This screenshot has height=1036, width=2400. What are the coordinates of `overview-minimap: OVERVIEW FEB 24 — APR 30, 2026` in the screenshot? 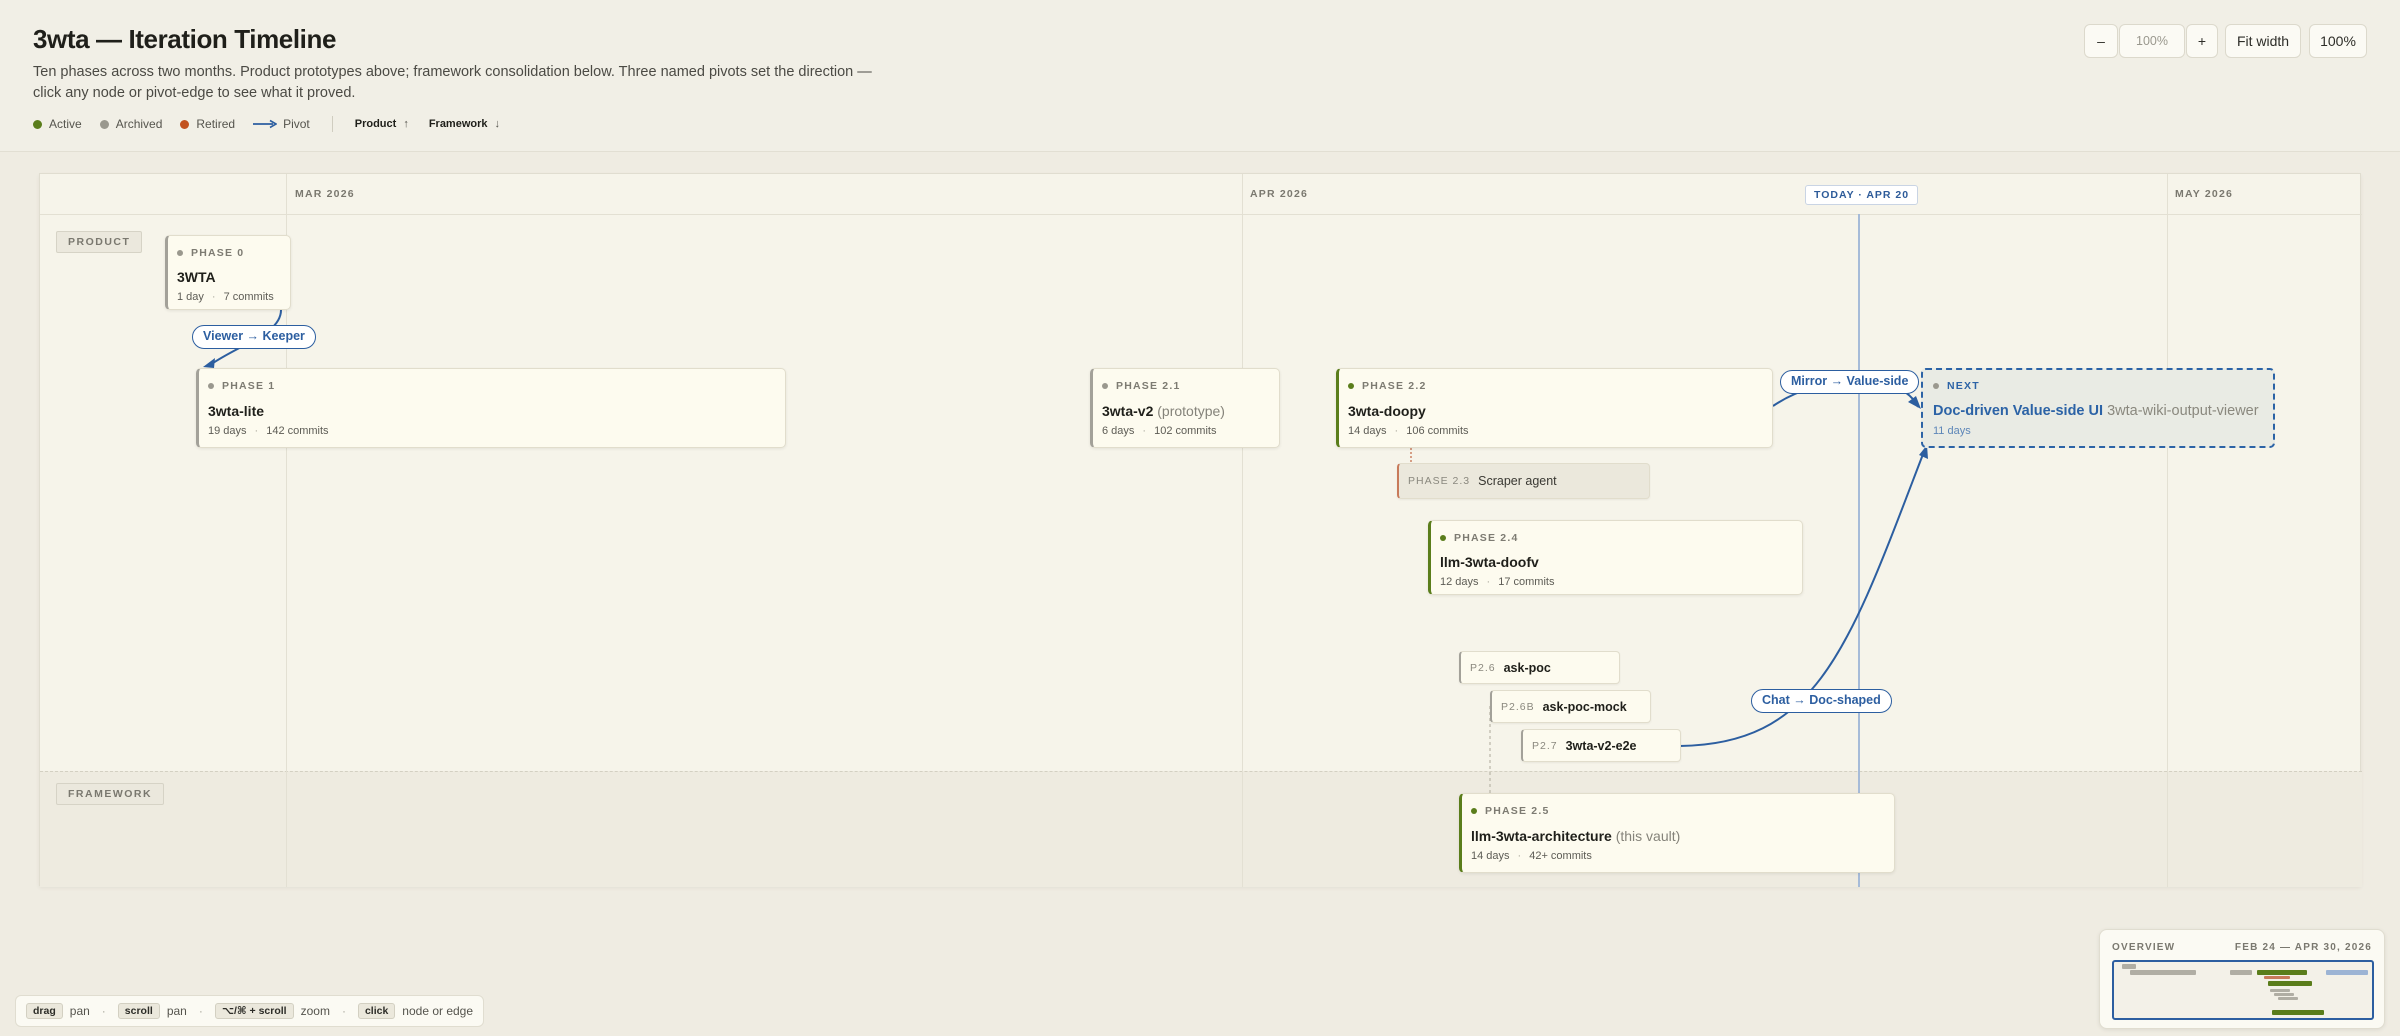 It's located at (2242, 979).